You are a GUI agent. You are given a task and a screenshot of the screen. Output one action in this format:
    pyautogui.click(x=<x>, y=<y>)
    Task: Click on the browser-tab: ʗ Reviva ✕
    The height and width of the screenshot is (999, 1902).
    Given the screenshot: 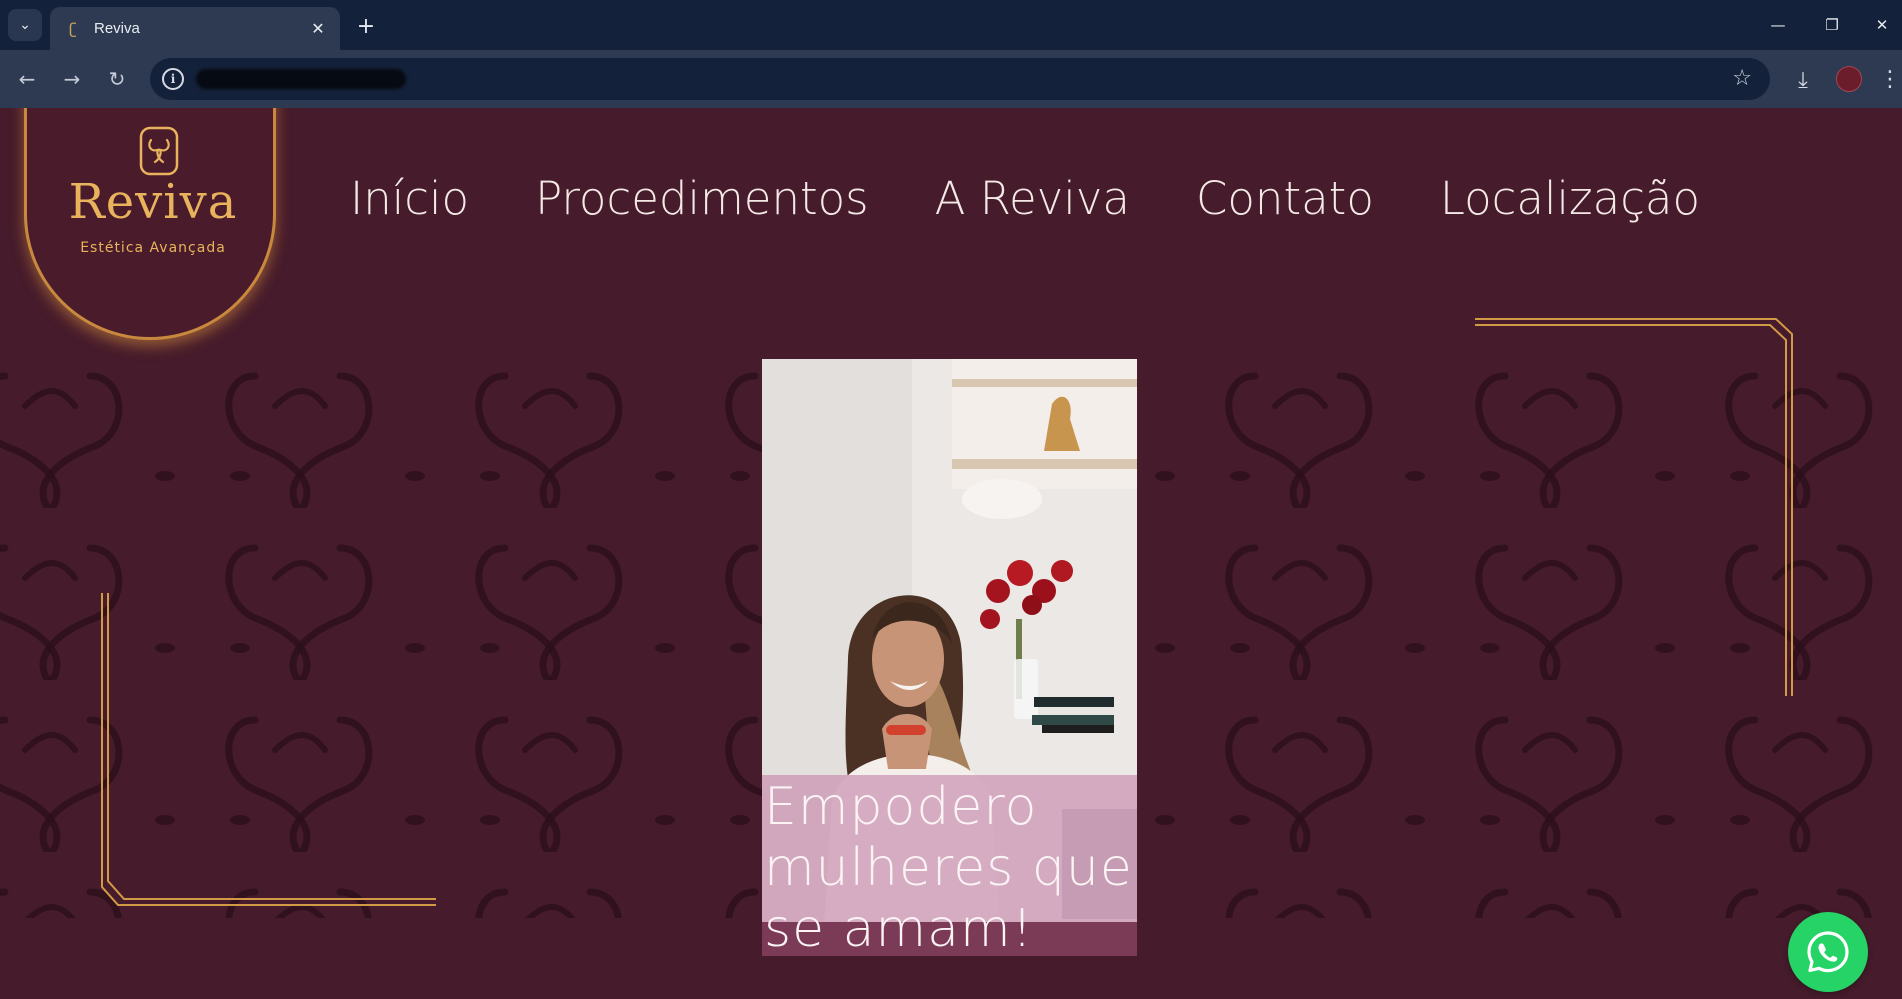 What is the action you would take?
    pyautogui.click(x=195, y=28)
    